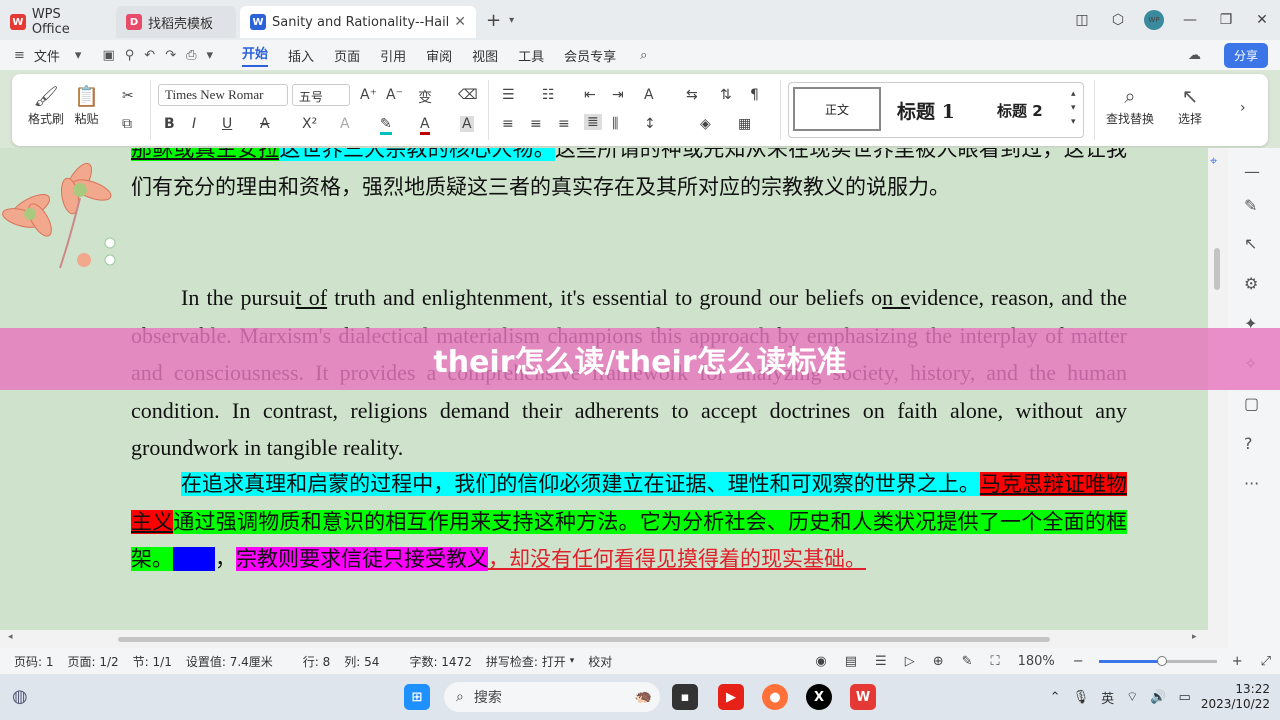 This screenshot has width=1280, height=720. I want to click on location-pin-icon: ⌖, so click(1213, 161).